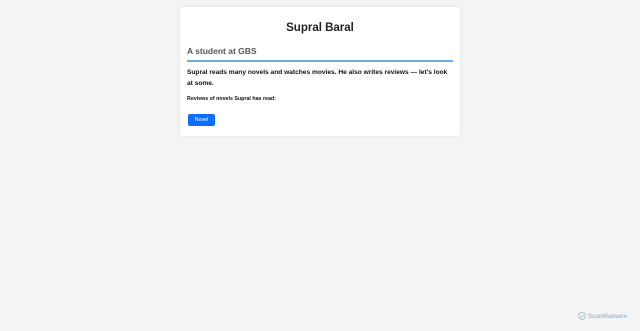 The image size is (640, 331). I want to click on watermark-text: ScanMalware, so click(608, 316).